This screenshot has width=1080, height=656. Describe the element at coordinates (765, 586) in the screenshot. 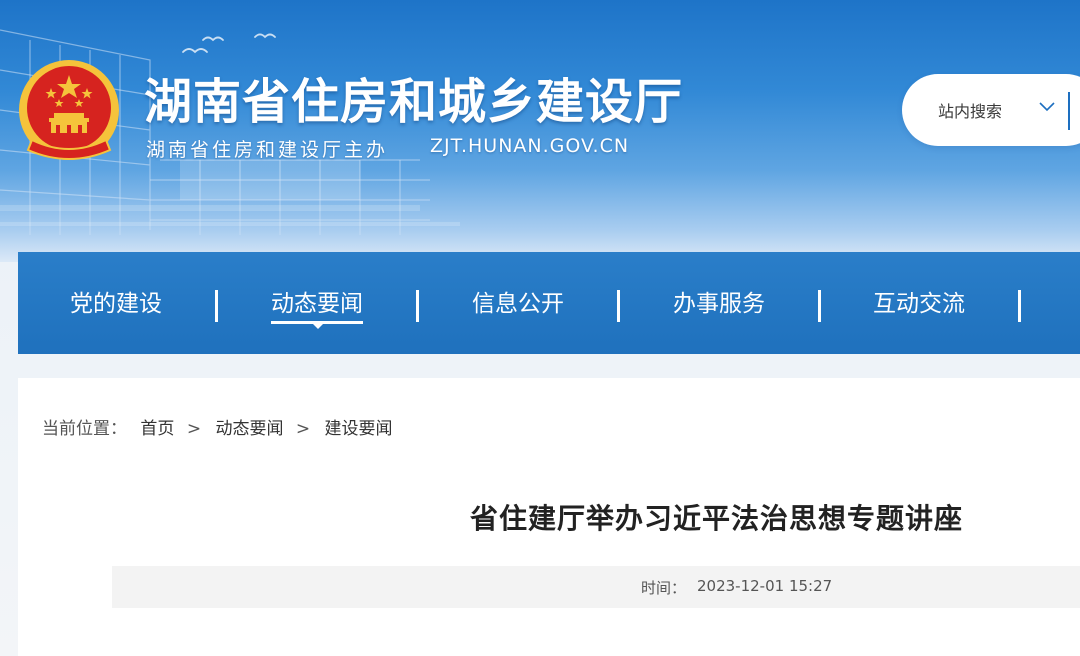

I see `publish-time-value: 2023-12-01 15:27` at that location.